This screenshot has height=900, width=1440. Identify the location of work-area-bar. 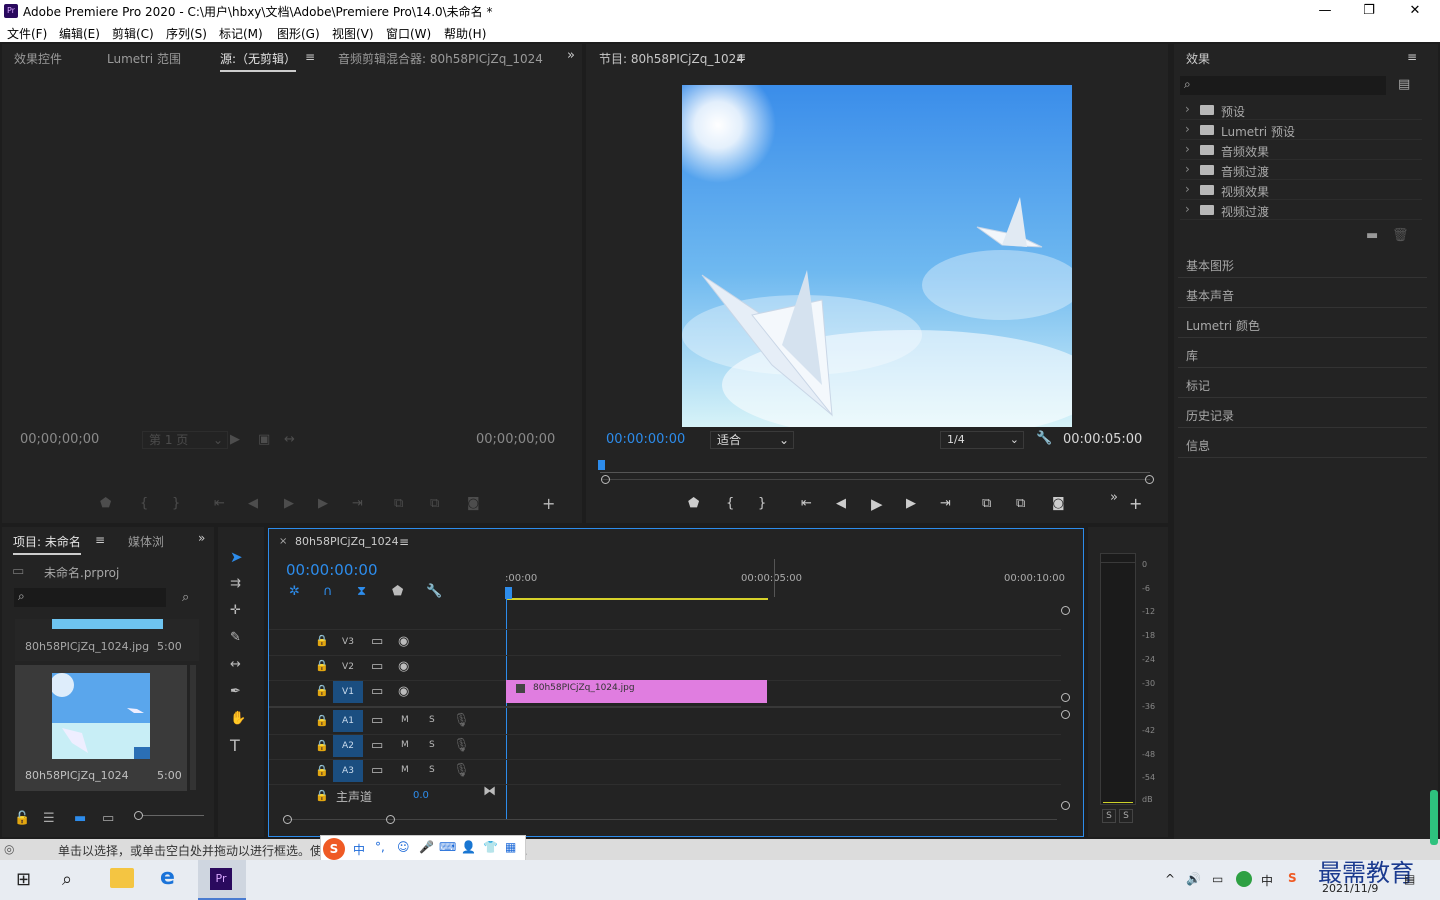
(637, 599).